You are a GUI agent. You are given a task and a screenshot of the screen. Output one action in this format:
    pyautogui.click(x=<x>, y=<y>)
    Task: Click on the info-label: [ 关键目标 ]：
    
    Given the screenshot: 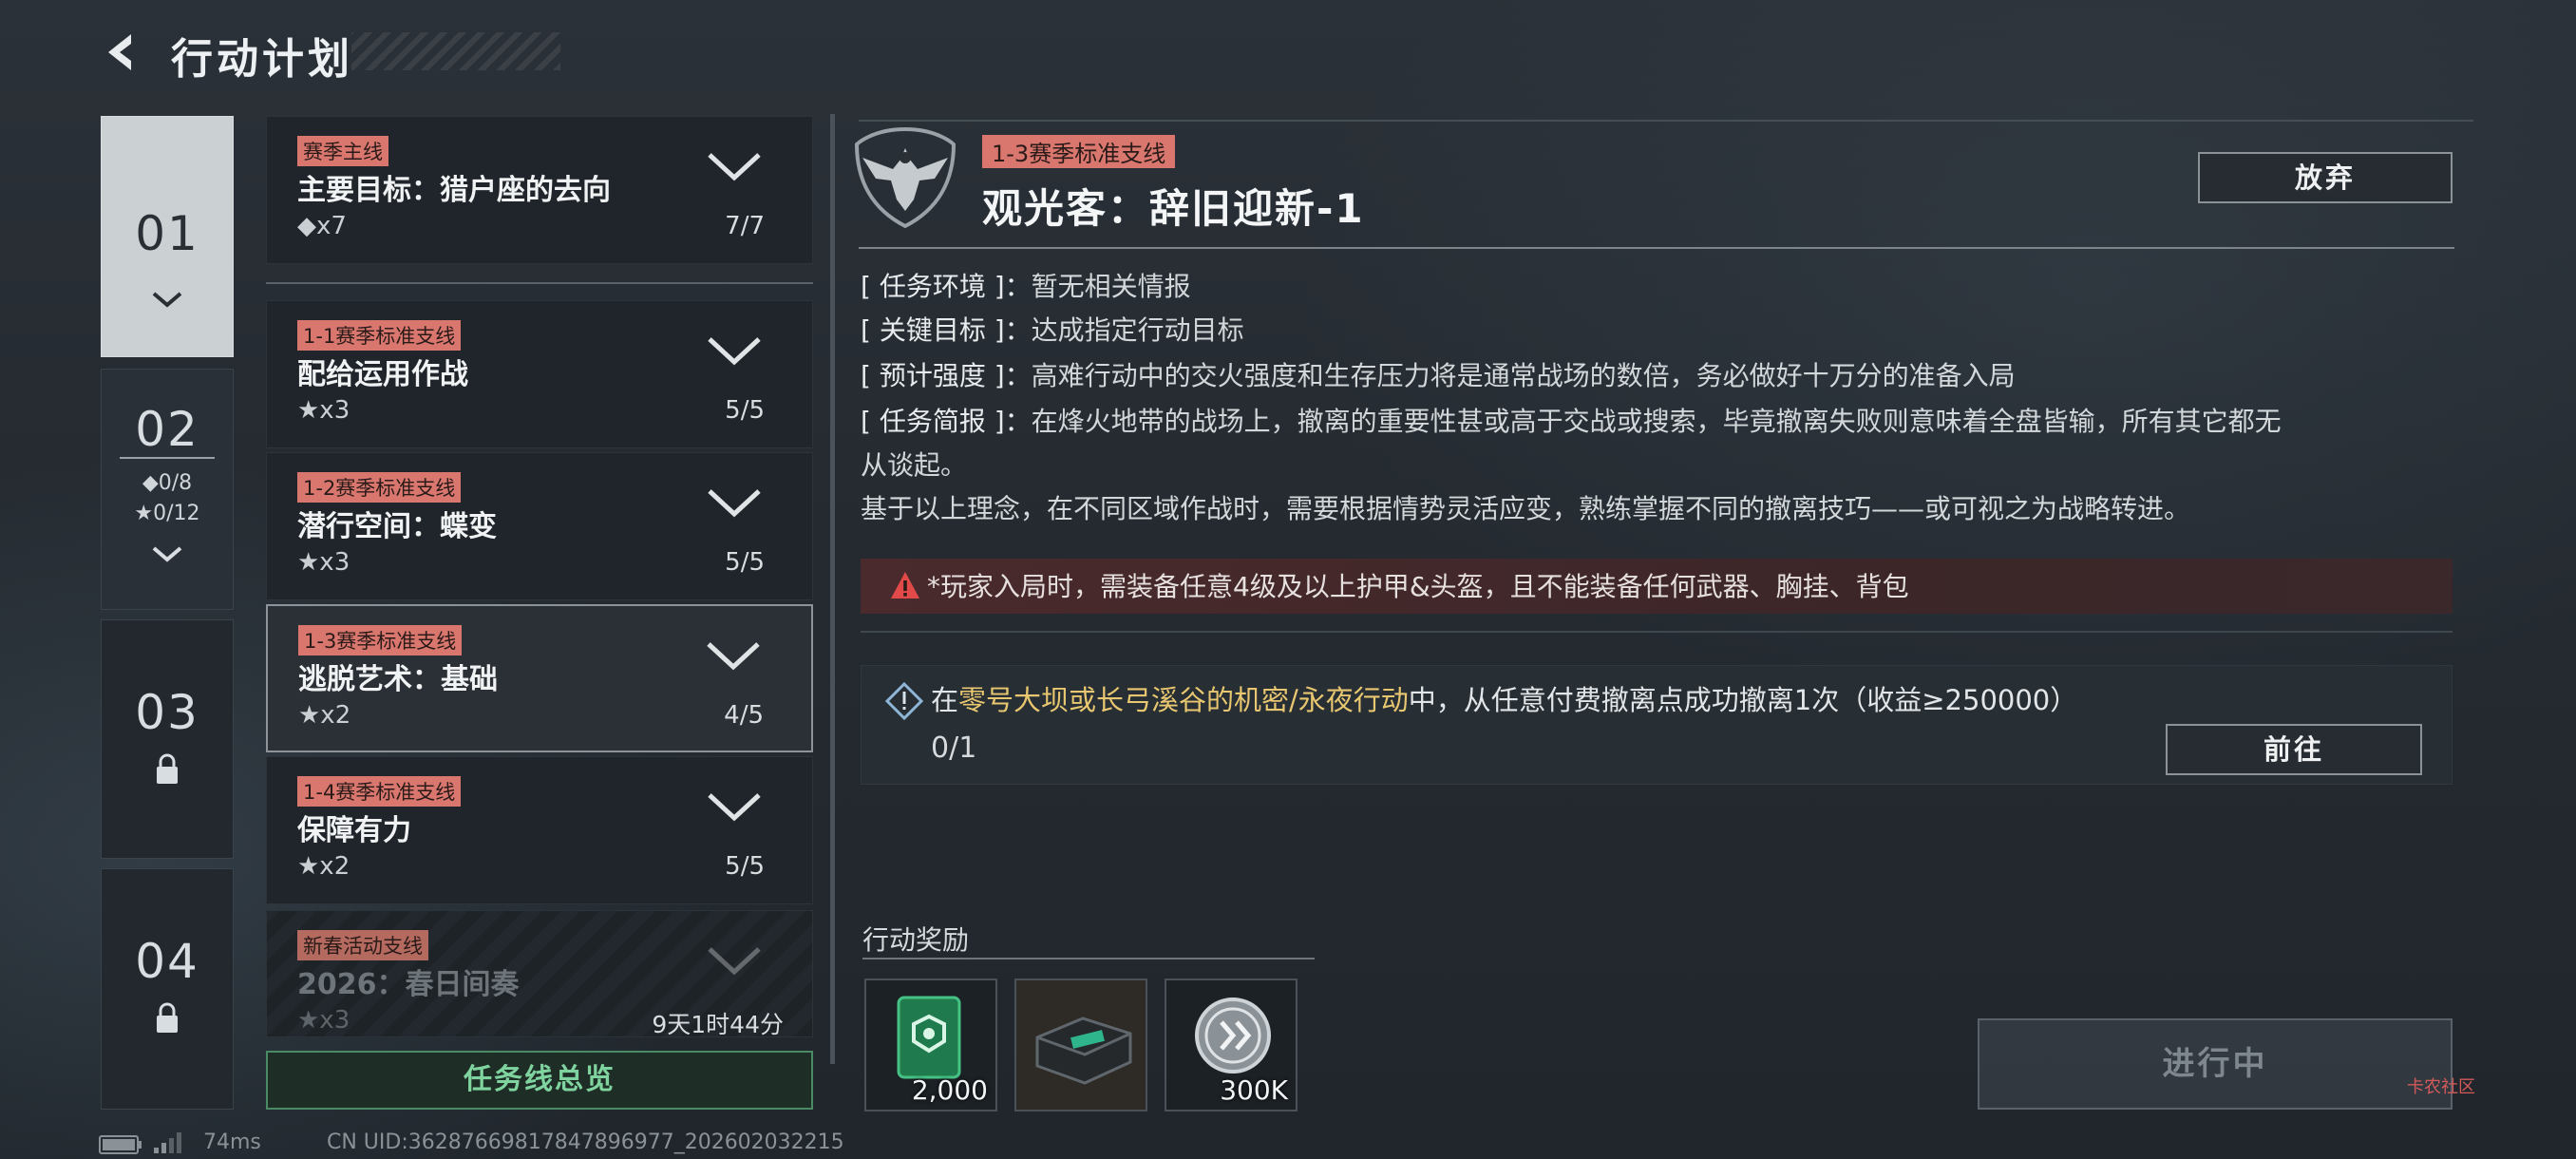 What is the action you would take?
    pyautogui.click(x=946, y=330)
    